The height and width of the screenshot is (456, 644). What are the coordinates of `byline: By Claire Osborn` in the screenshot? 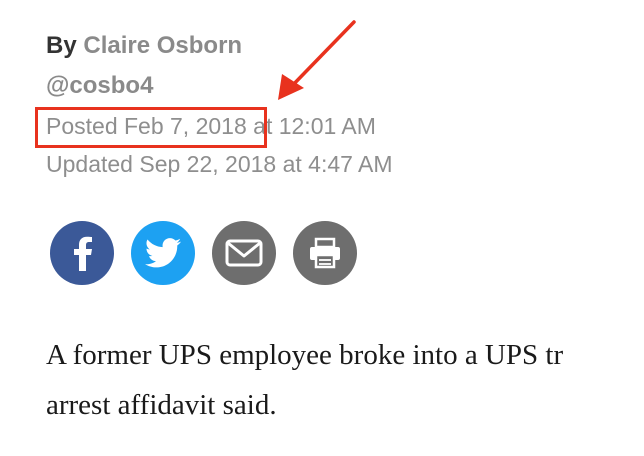 It's located at (144, 46).